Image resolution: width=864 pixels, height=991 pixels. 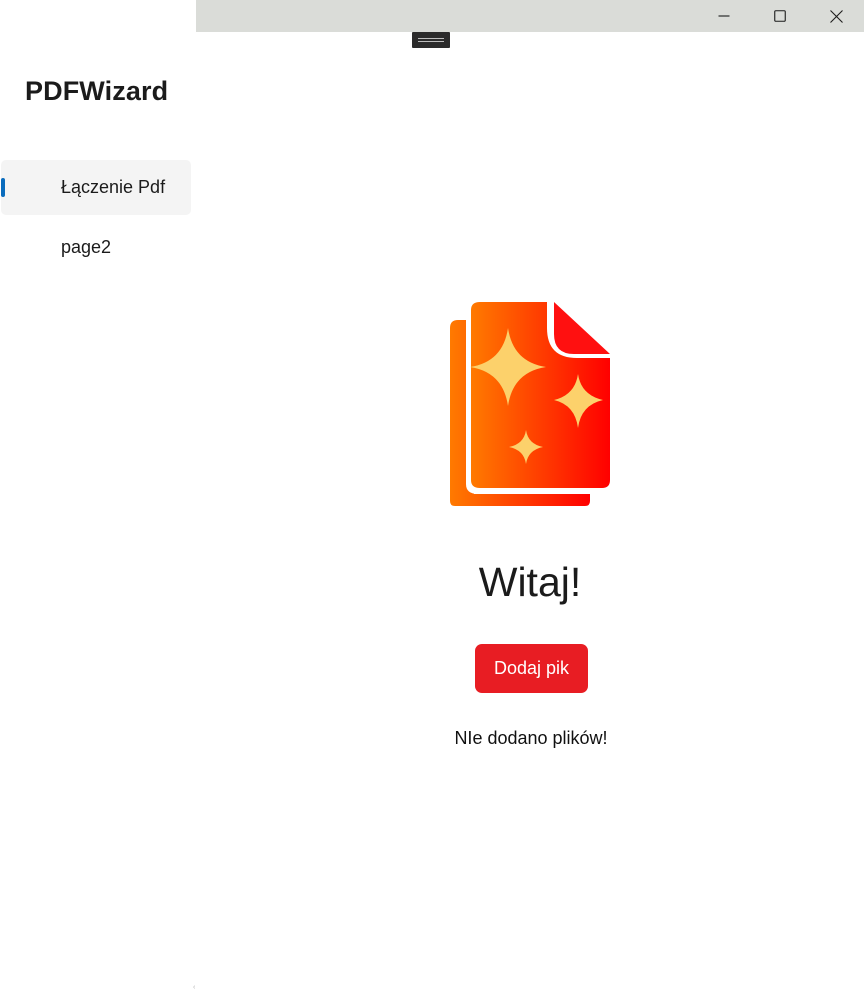 What do you see at coordinates (86, 247) in the screenshot?
I see `sidebar-item-label: page2` at bounding box center [86, 247].